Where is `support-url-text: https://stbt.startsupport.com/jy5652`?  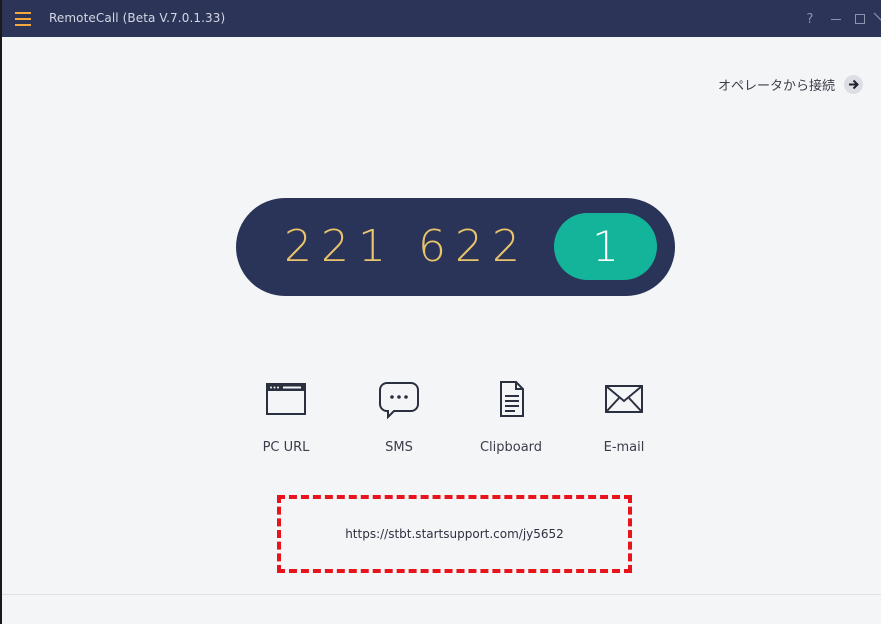 support-url-text: https://stbt.startsupport.com/jy5652 is located at coordinates (454, 534).